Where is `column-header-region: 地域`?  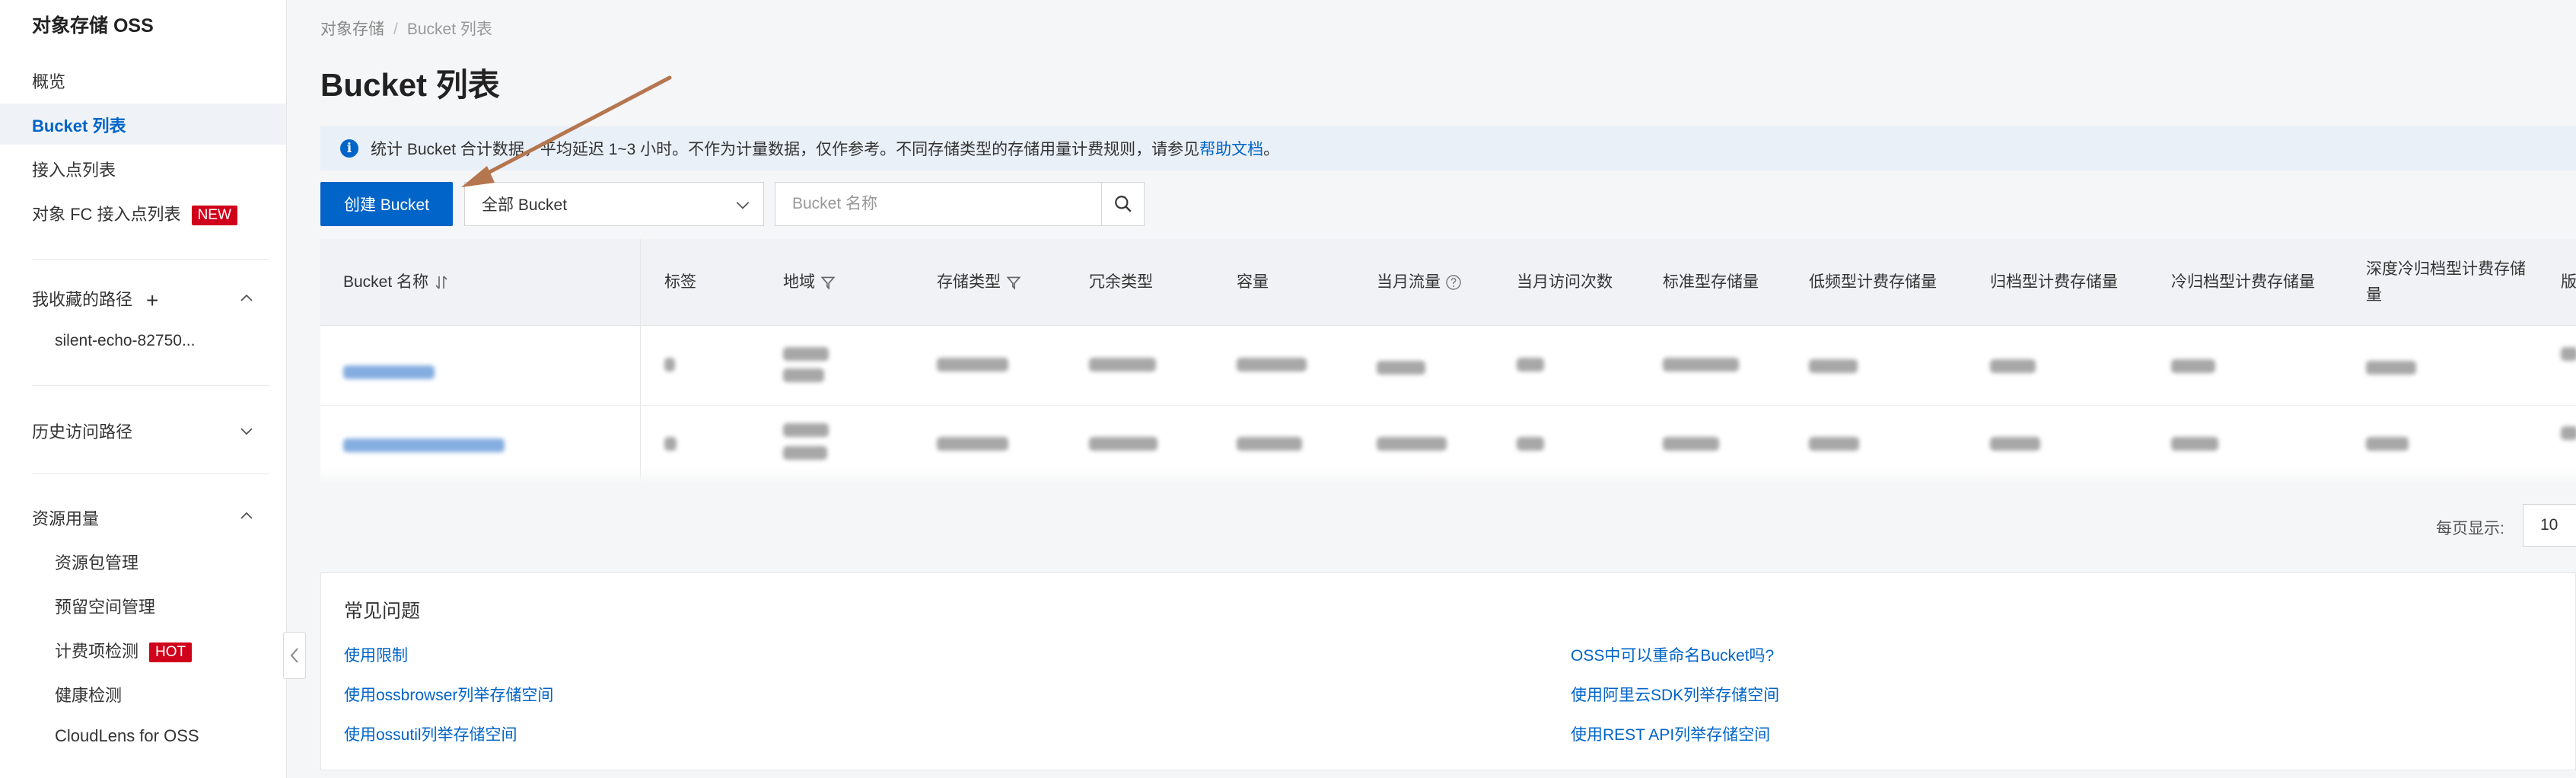
column-header-region: 地域 is located at coordinates (809, 282).